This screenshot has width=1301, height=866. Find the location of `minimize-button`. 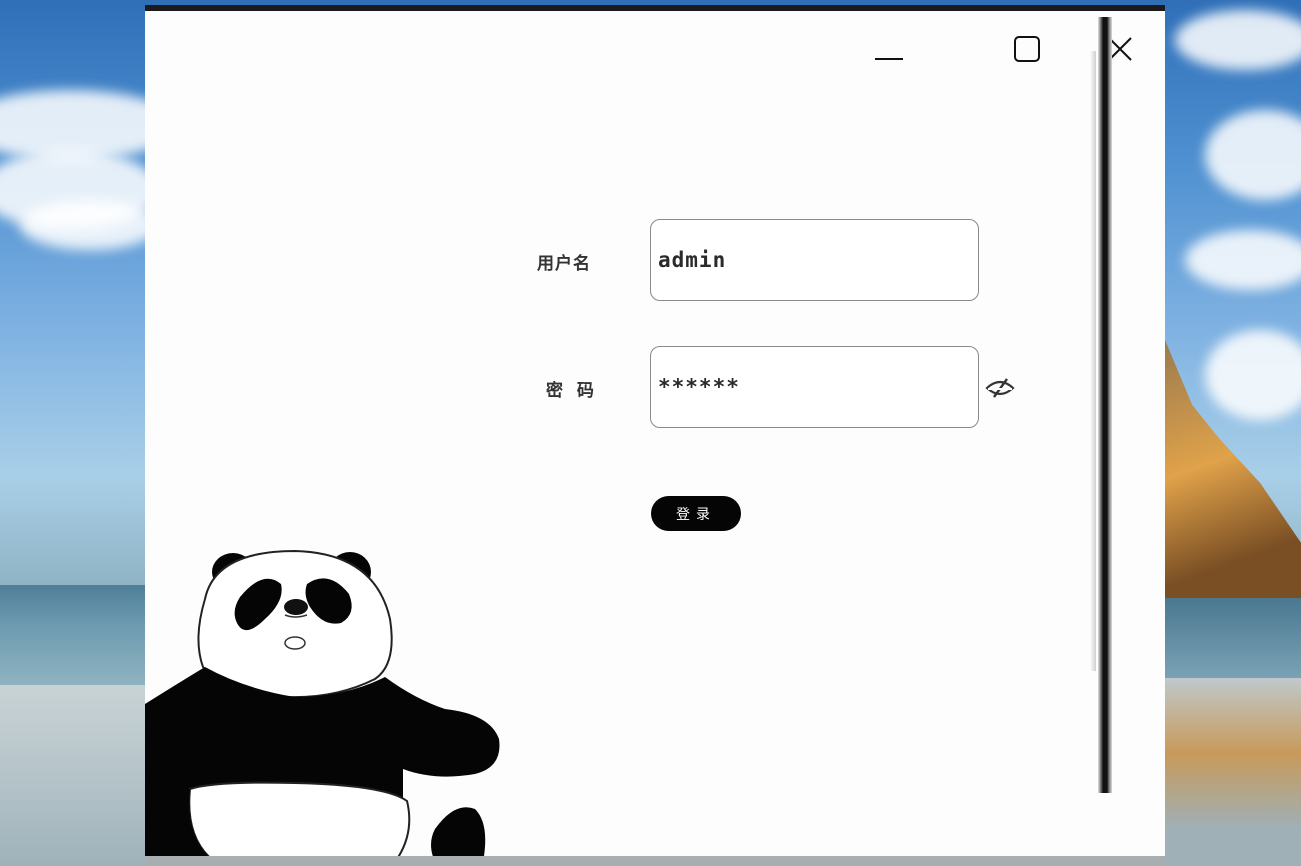

minimize-button is located at coordinates (888, 49).